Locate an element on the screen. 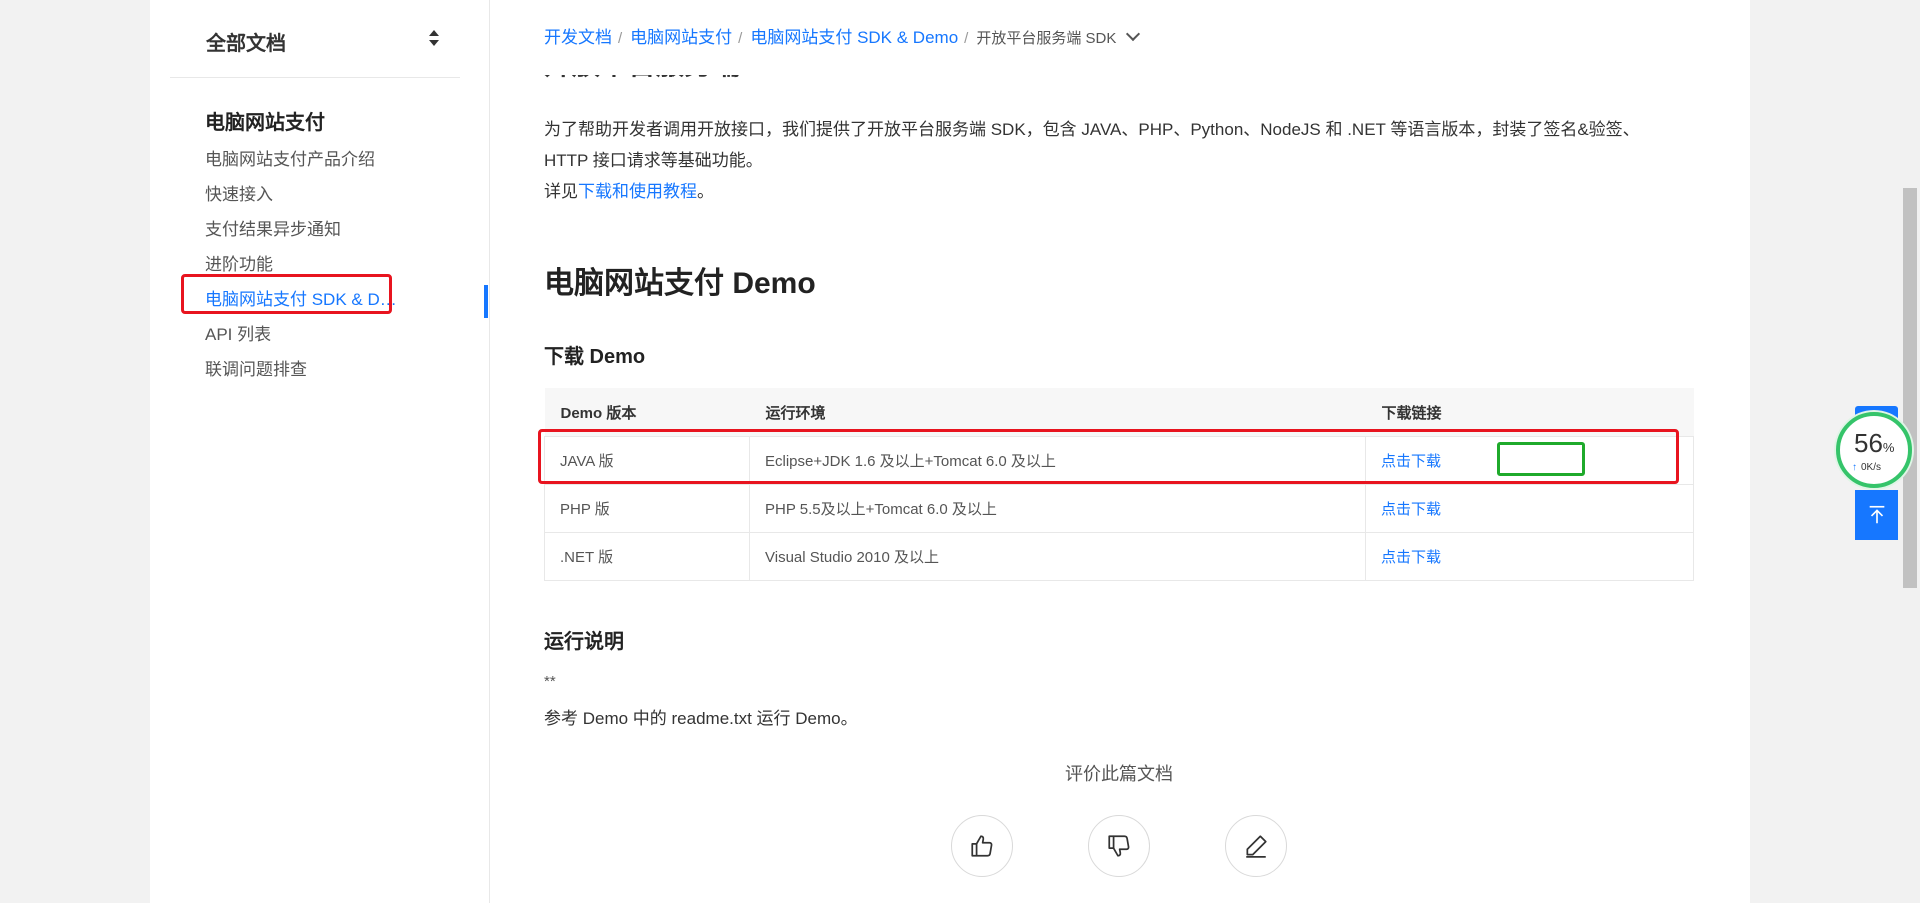 The width and height of the screenshot is (1920, 903). back-to-top-icon is located at coordinates (1876, 514).